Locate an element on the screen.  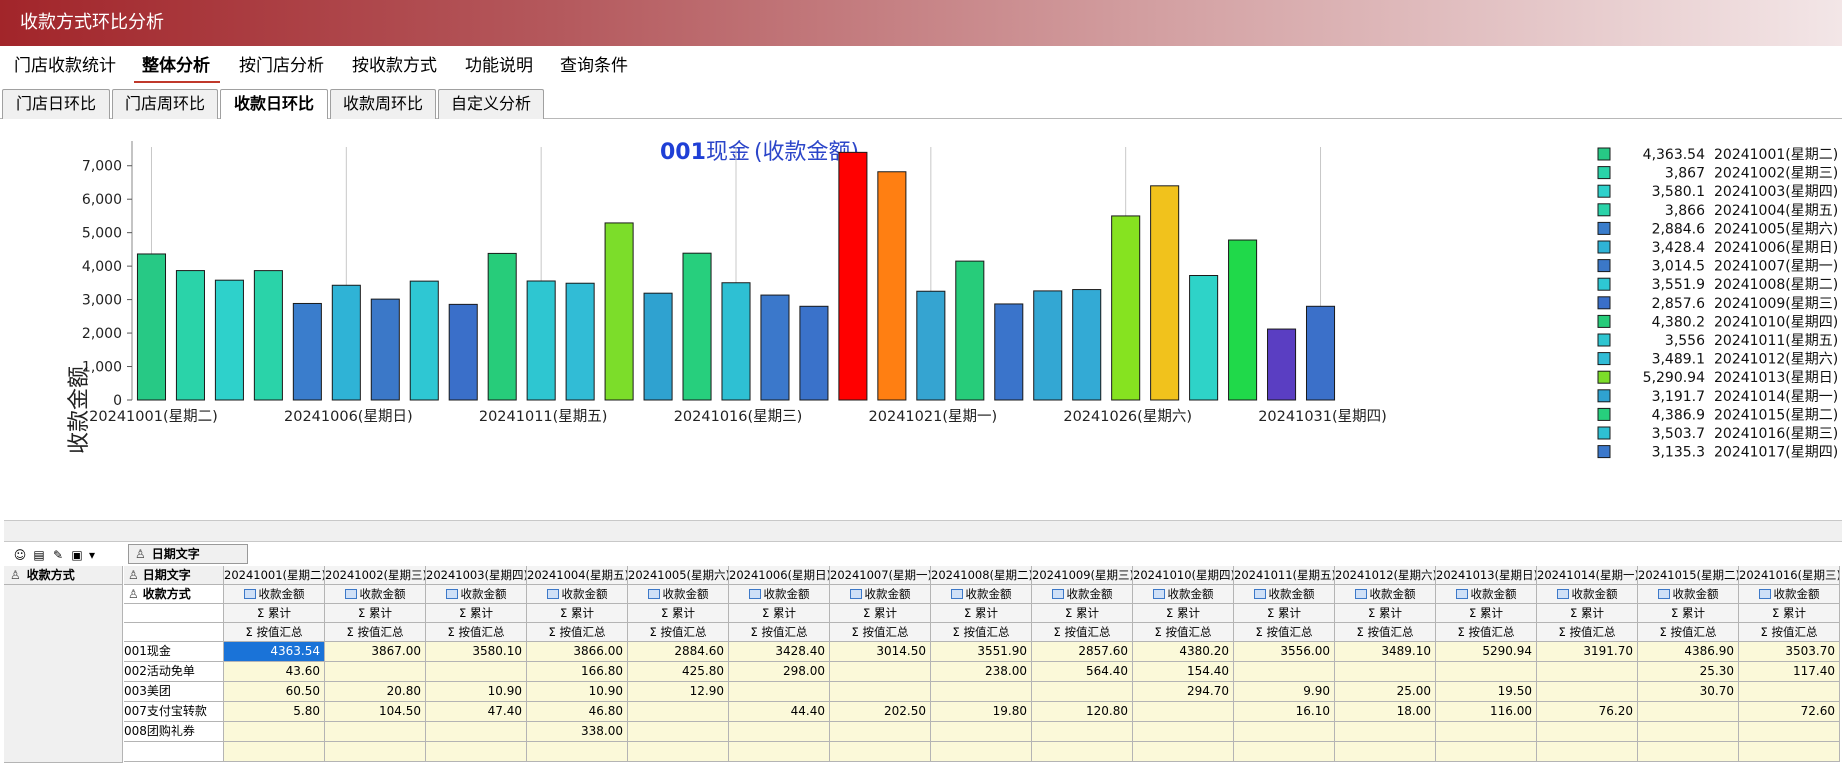
table-cell: 564.40 is located at coordinates (1082, 672).